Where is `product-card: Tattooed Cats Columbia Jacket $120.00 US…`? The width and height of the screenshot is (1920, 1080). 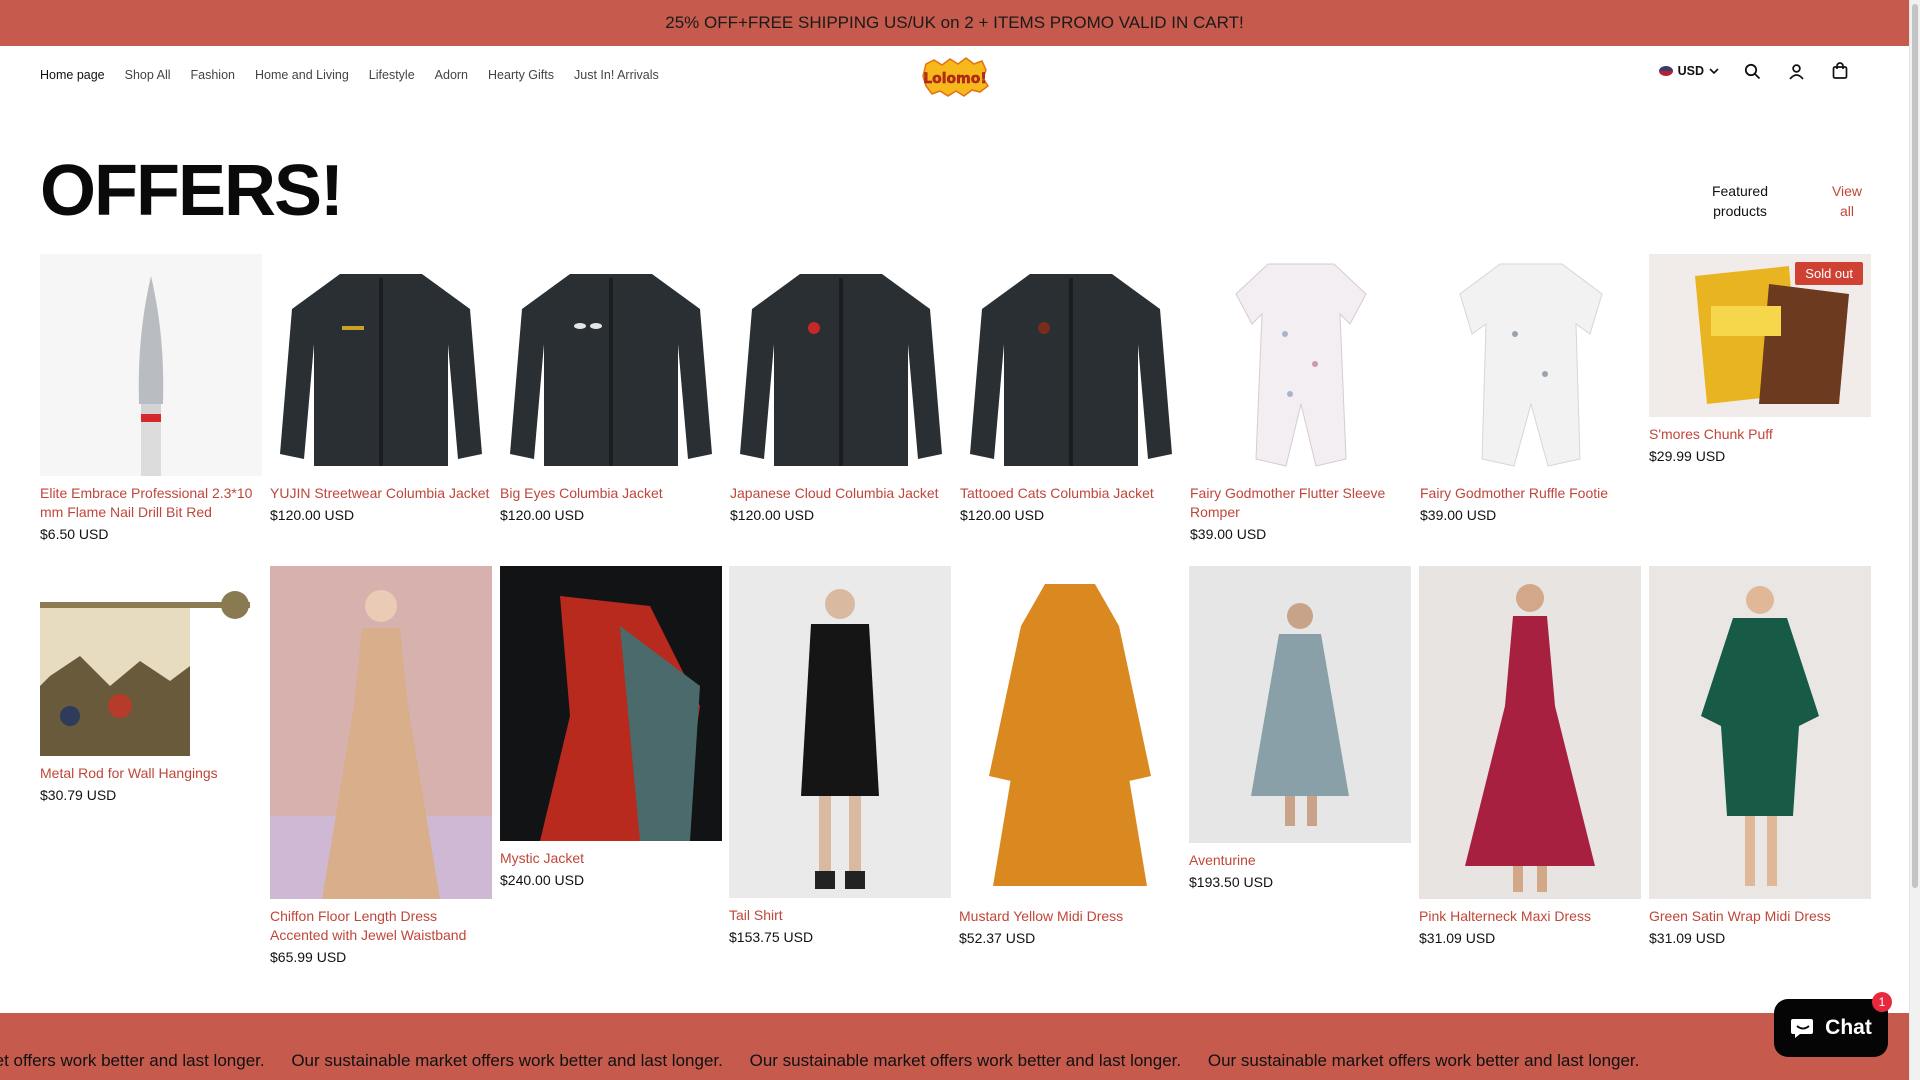
product-card: Tattooed Cats Columbia Jacket $120.00 US… is located at coordinates (1071, 389).